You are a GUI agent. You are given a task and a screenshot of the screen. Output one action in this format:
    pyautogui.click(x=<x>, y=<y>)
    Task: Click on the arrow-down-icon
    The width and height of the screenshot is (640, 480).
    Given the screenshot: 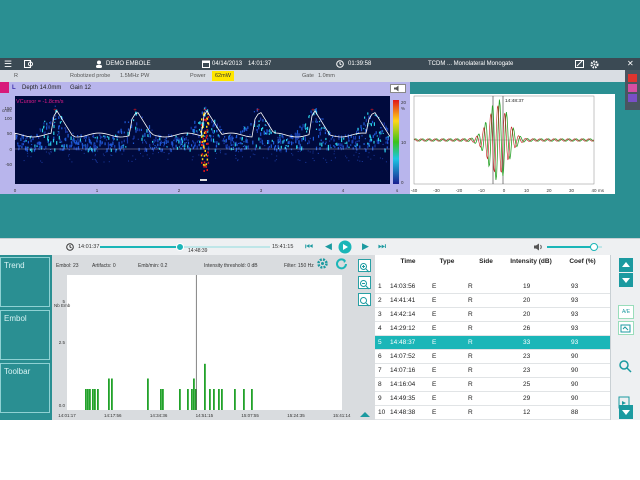 What is the action you would take?
    pyautogui.click(x=626, y=280)
    